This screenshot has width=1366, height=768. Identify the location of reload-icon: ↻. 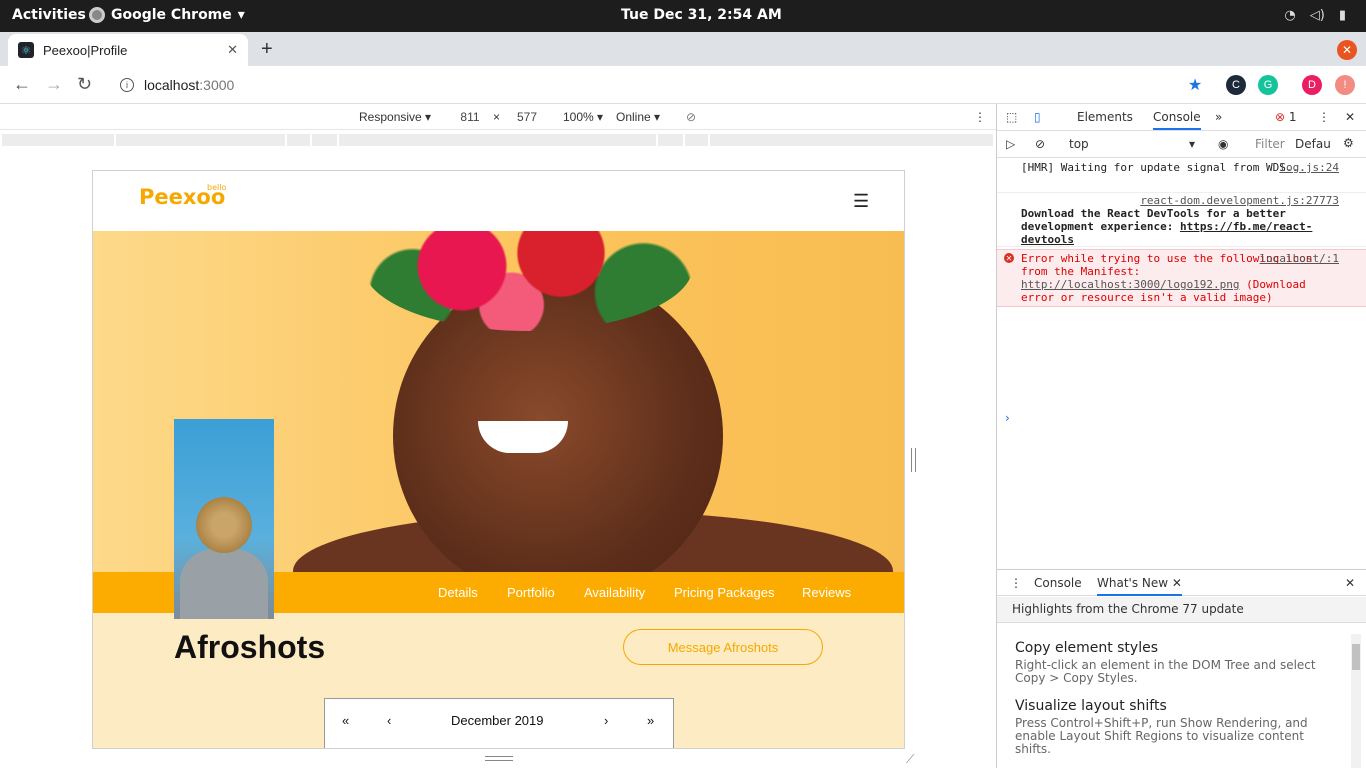
(84, 84).